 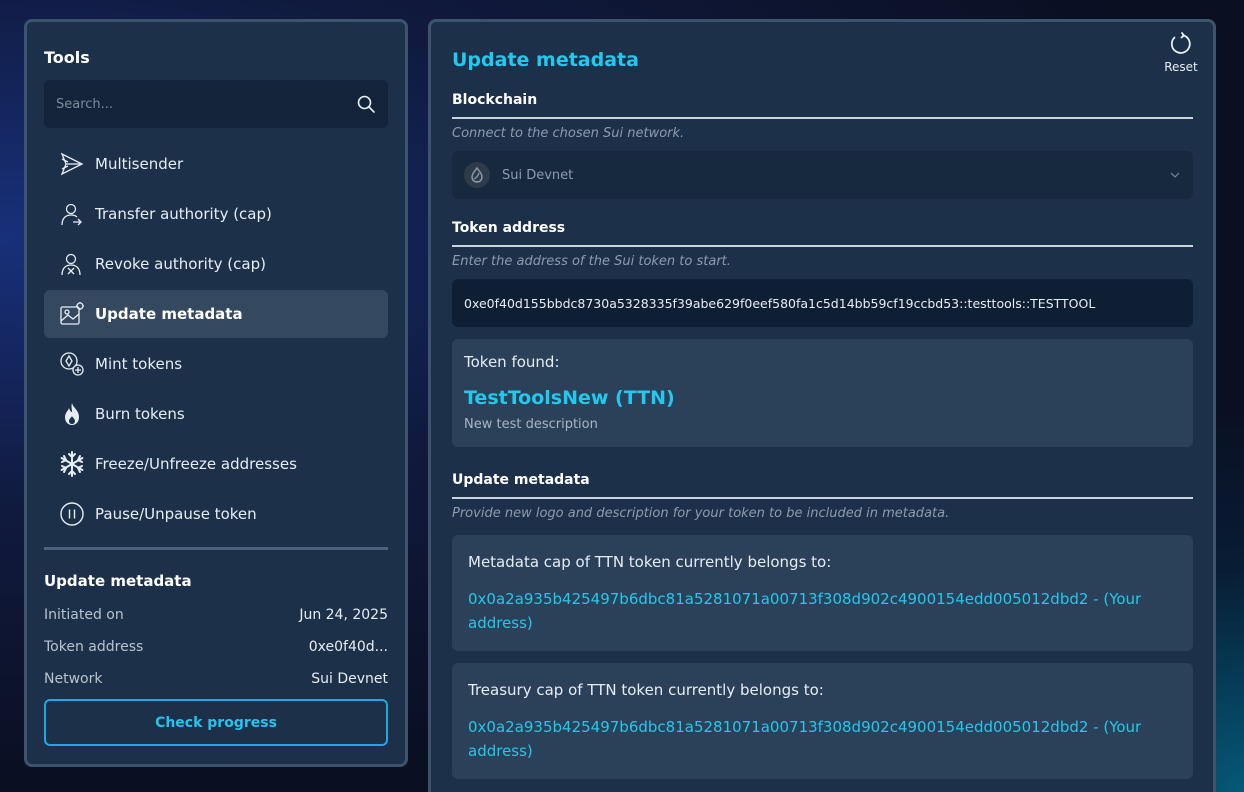 I want to click on sidebar-item-transfer-authority: Transfer authority (cap), so click(x=216, y=214).